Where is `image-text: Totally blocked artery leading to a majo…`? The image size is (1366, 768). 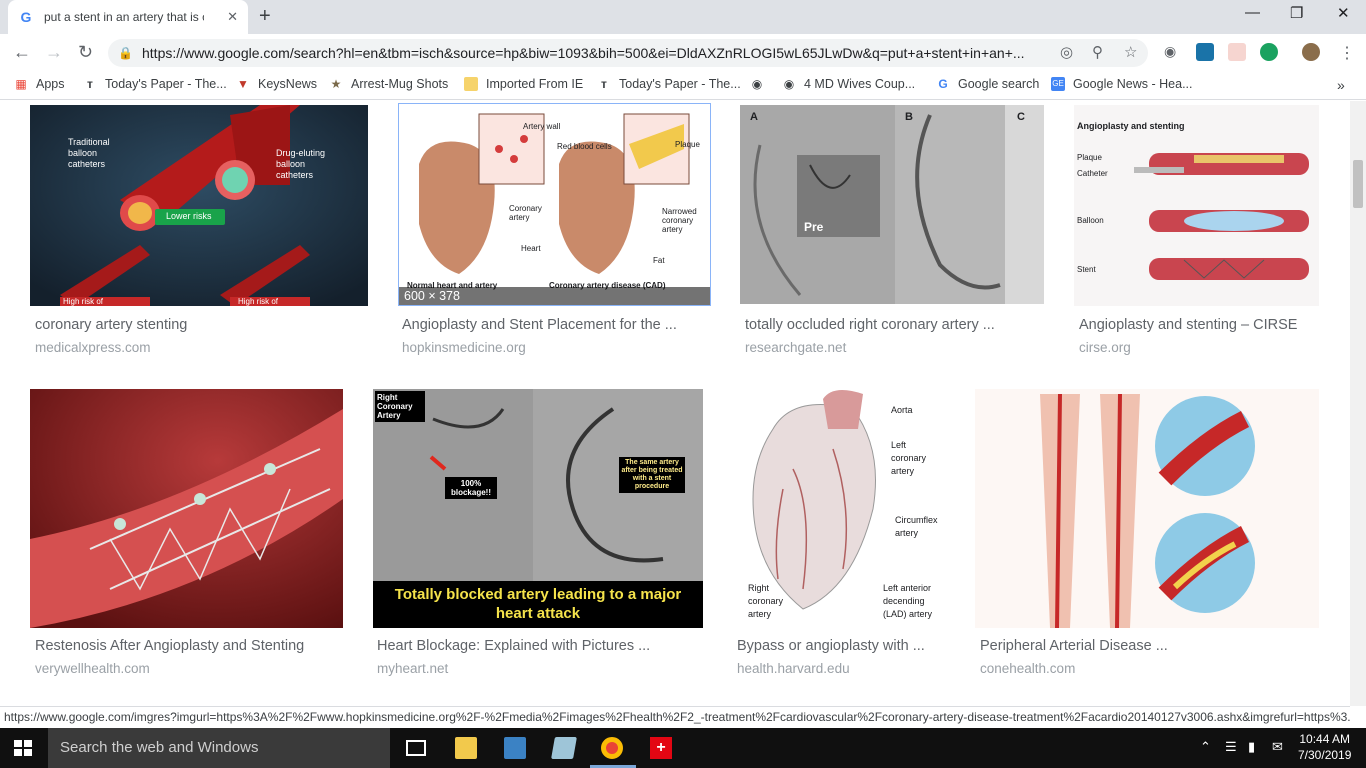
image-text: Totally blocked artery leading to a majo… is located at coordinates (538, 604).